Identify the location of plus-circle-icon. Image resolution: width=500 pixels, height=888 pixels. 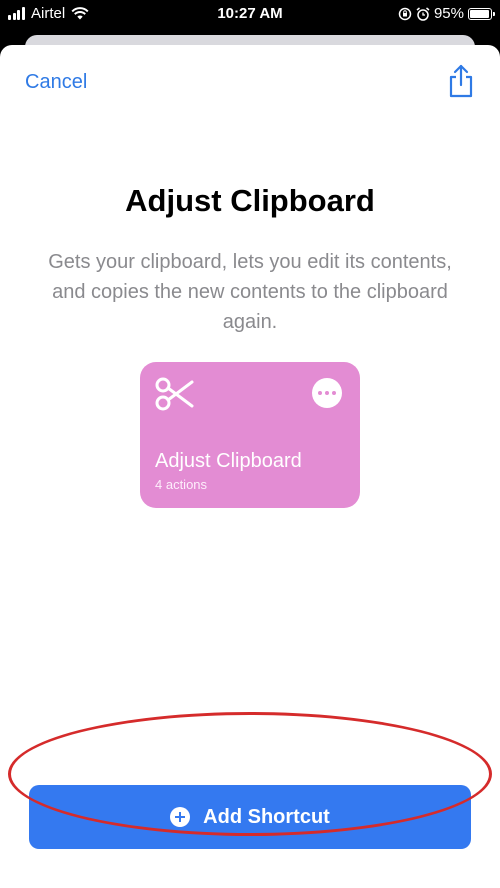
(180, 817).